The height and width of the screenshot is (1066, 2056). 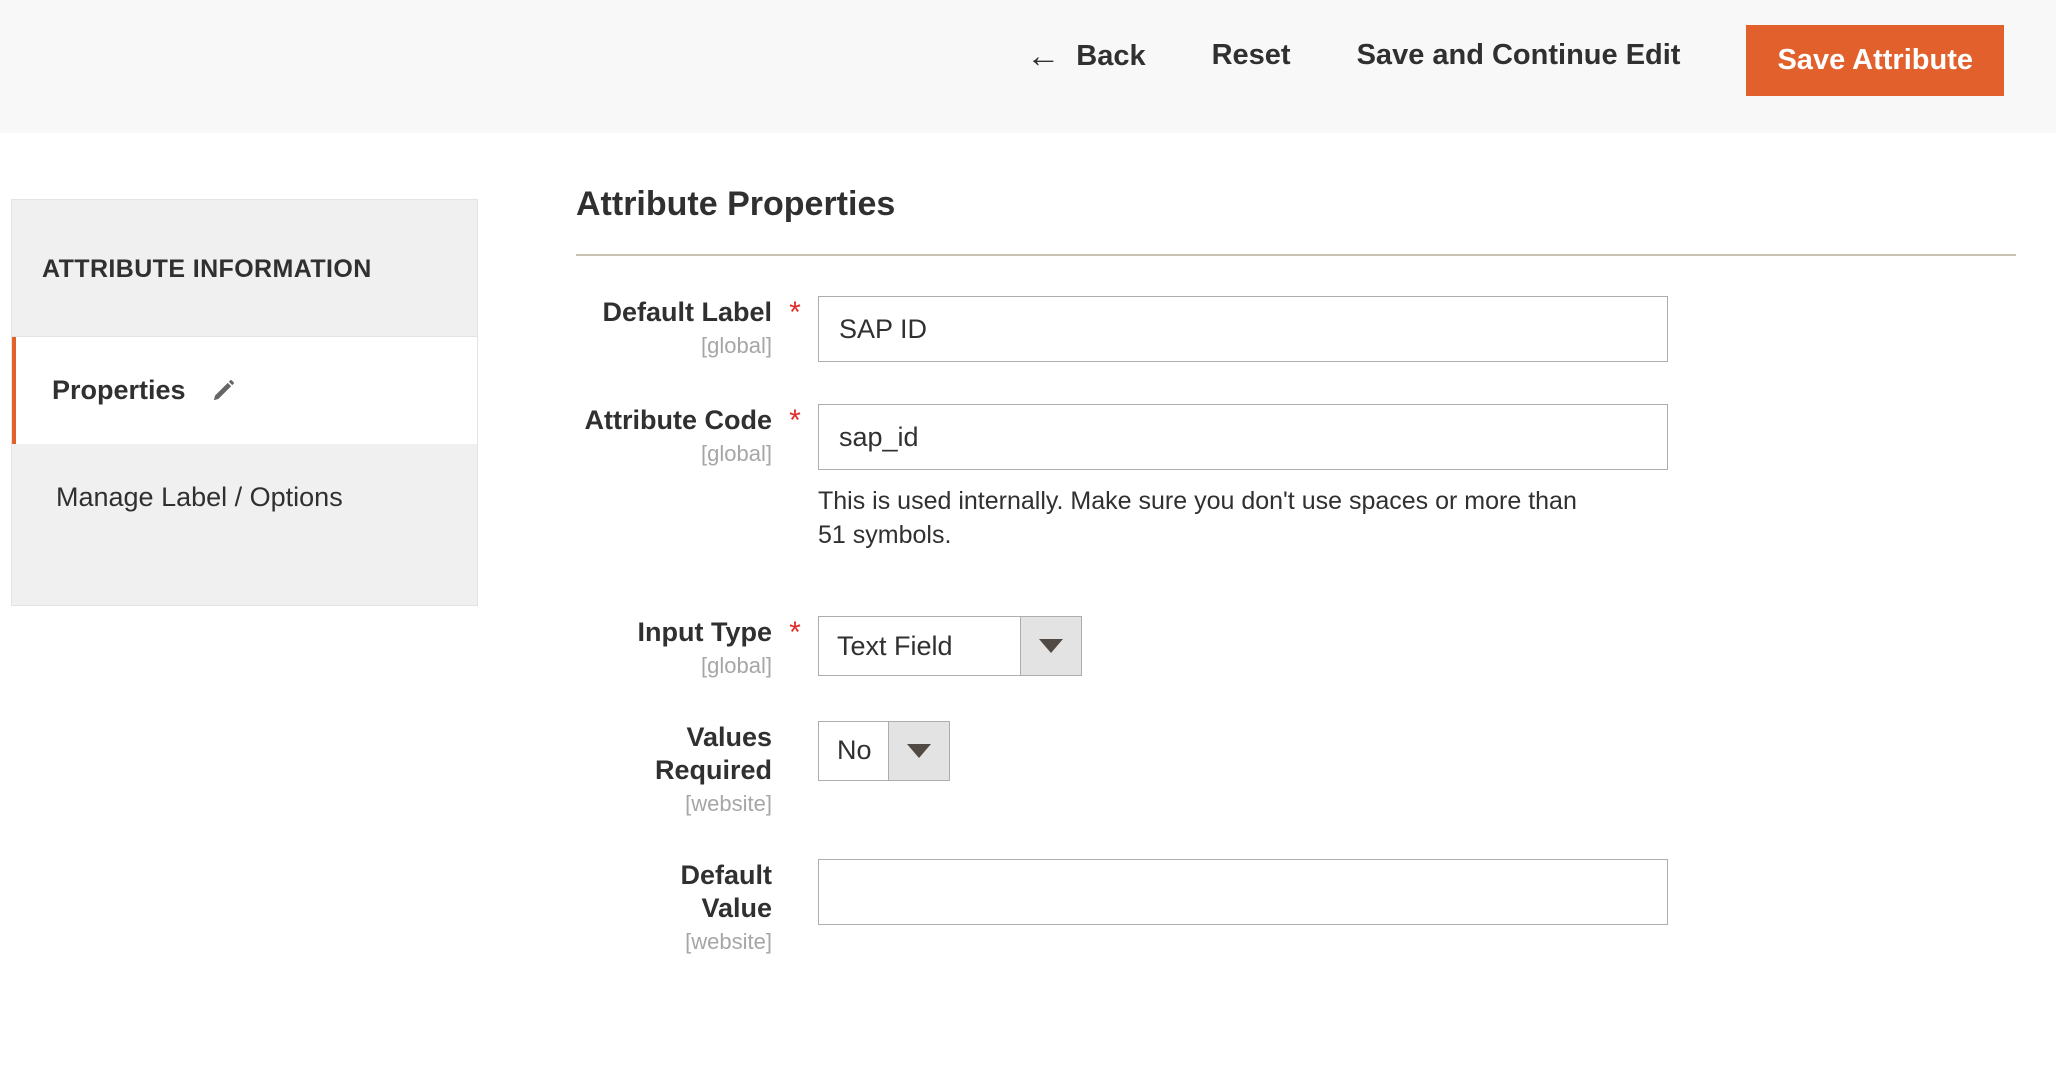 I want to click on values-required-select: No, so click(x=884, y=750).